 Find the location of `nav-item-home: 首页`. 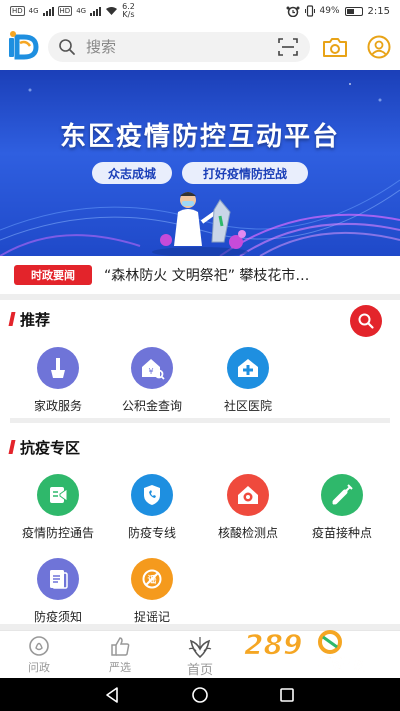

nav-item-home: 首页 is located at coordinates (200, 656).